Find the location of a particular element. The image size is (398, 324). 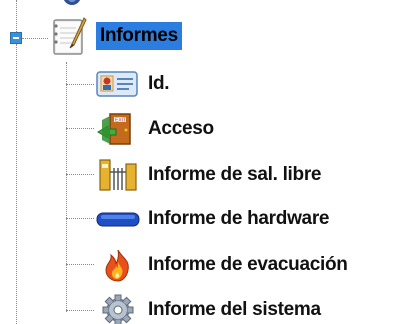

minus-icon is located at coordinates (16, 38).